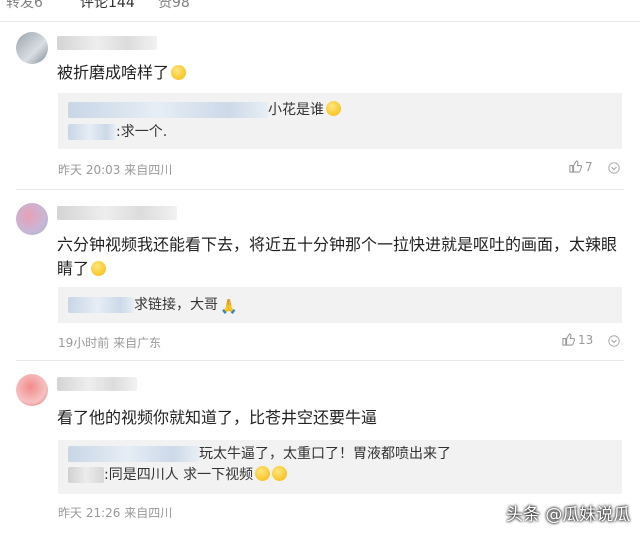 Image resolution: width=640 pixels, height=533 pixels. I want to click on tab-comments: 评论144, so click(107, 6).